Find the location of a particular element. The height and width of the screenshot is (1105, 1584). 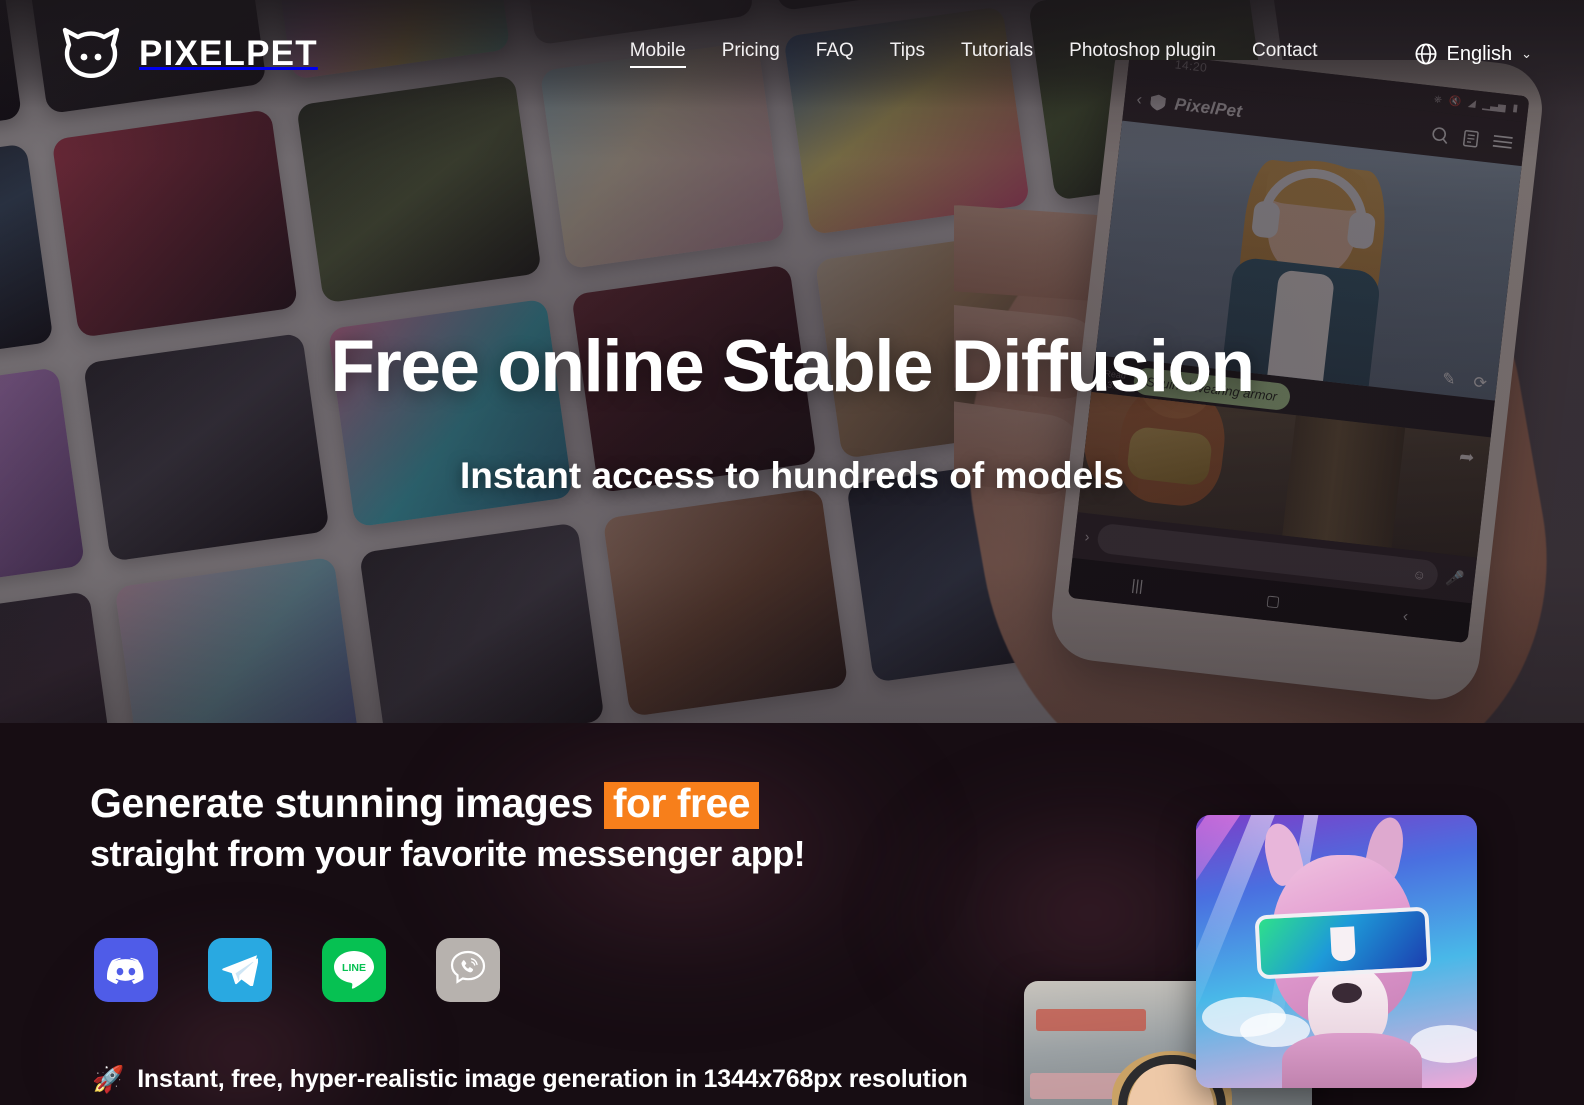

chevron-down-icon: ⌄ is located at coordinates (1526, 53).